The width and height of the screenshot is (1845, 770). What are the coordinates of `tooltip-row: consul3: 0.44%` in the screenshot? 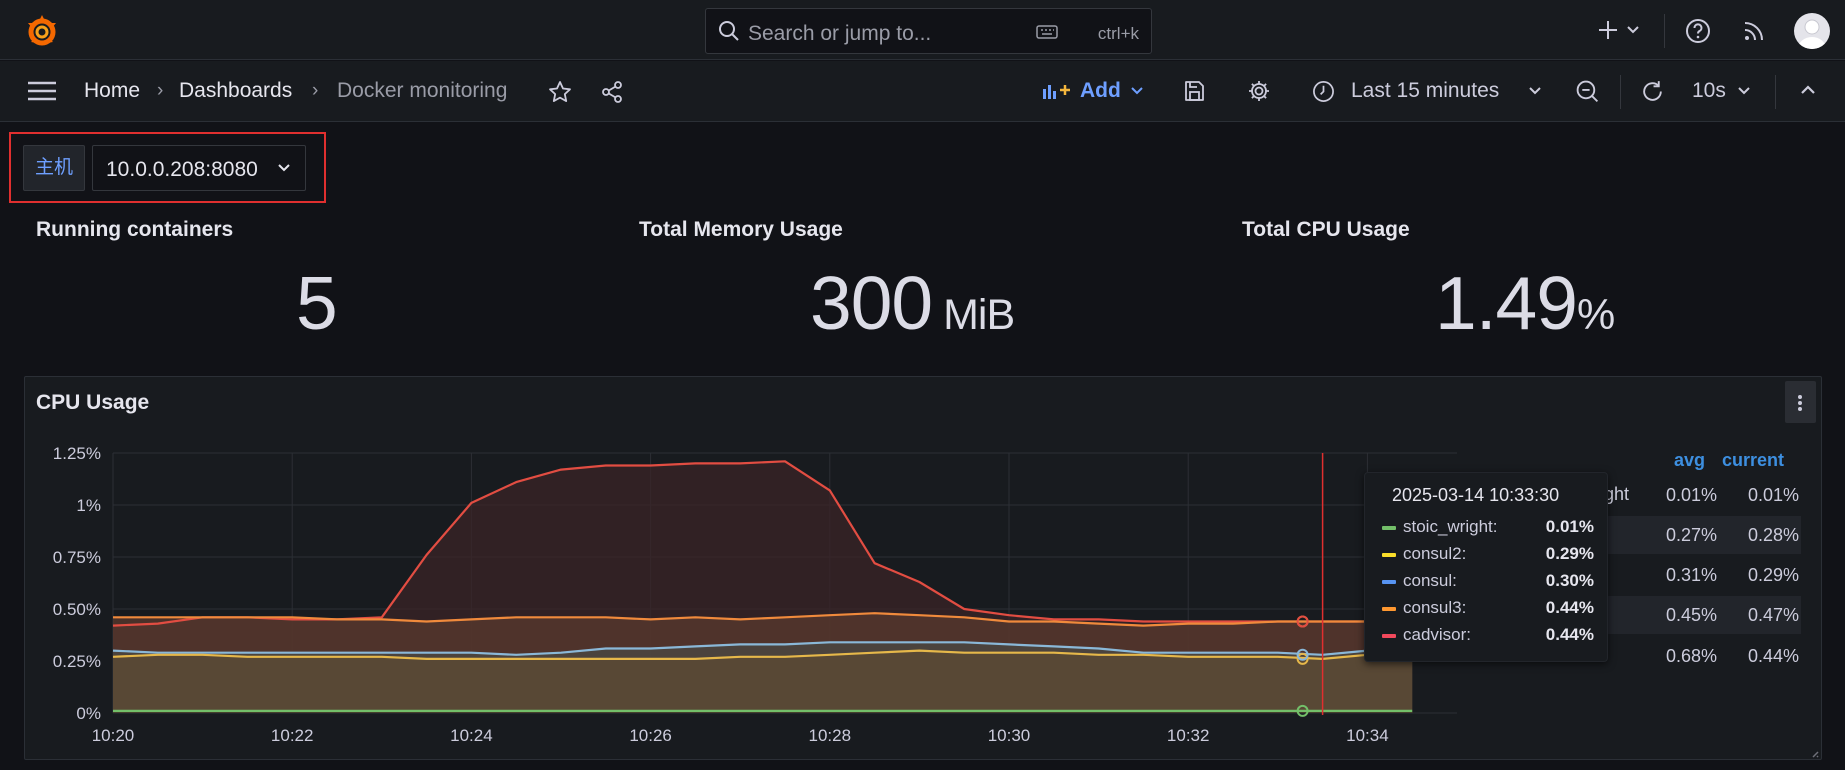 It's located at (1488, 609).